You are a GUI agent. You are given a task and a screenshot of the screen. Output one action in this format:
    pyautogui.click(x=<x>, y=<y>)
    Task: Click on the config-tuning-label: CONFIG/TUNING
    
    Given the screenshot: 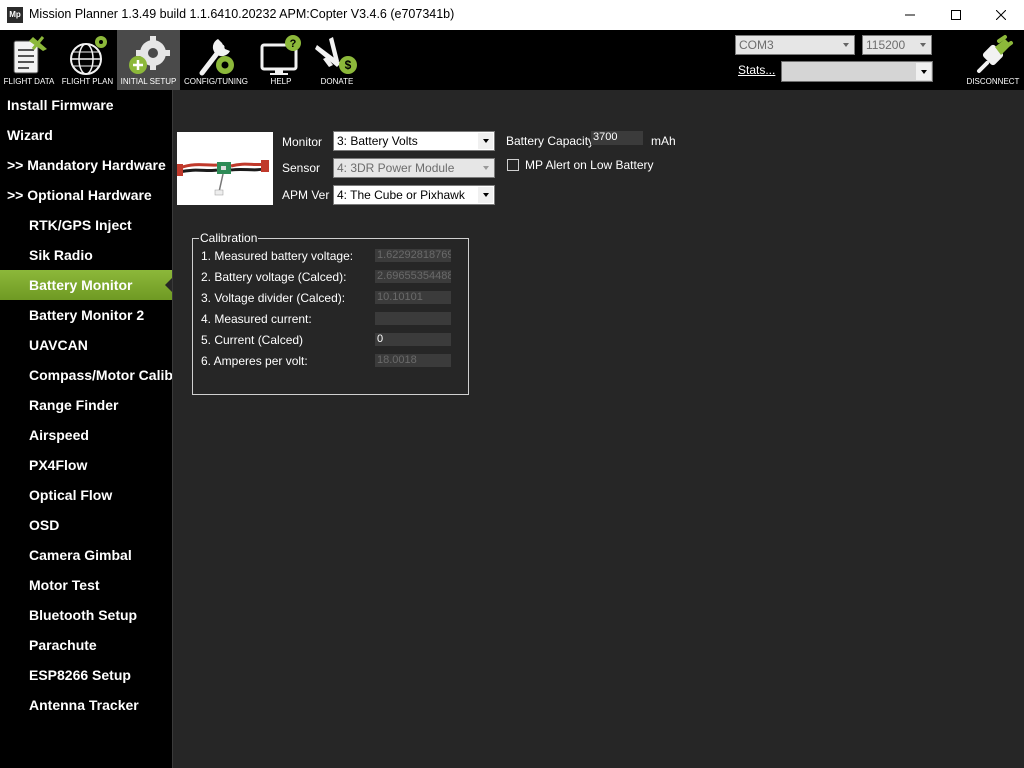 What is the action you would take?
    pyautogui.click(x=216, y=81)
    